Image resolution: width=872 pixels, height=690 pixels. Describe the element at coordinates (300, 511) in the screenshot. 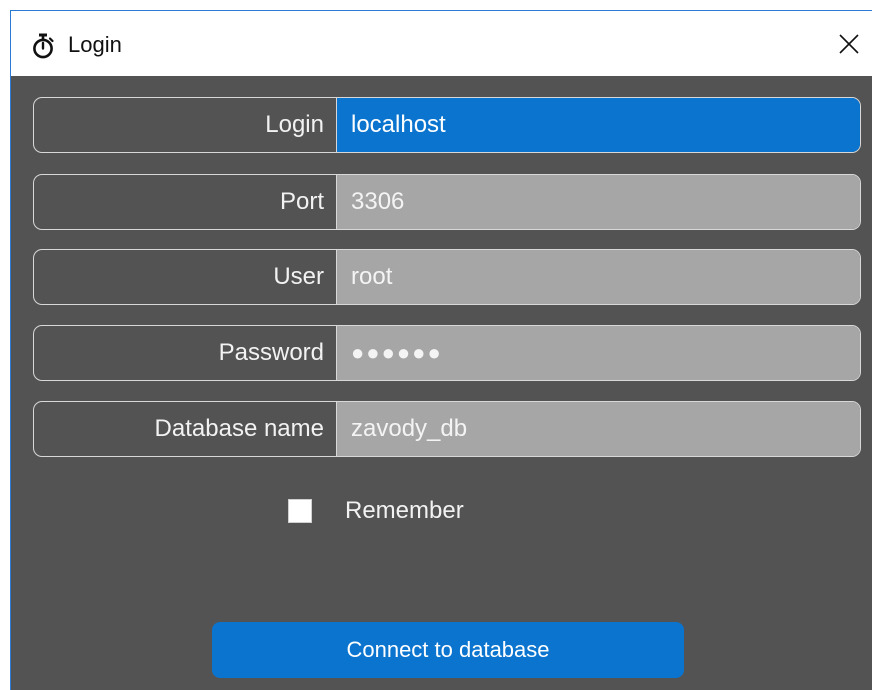

I see `remember-checkbox` at that location.